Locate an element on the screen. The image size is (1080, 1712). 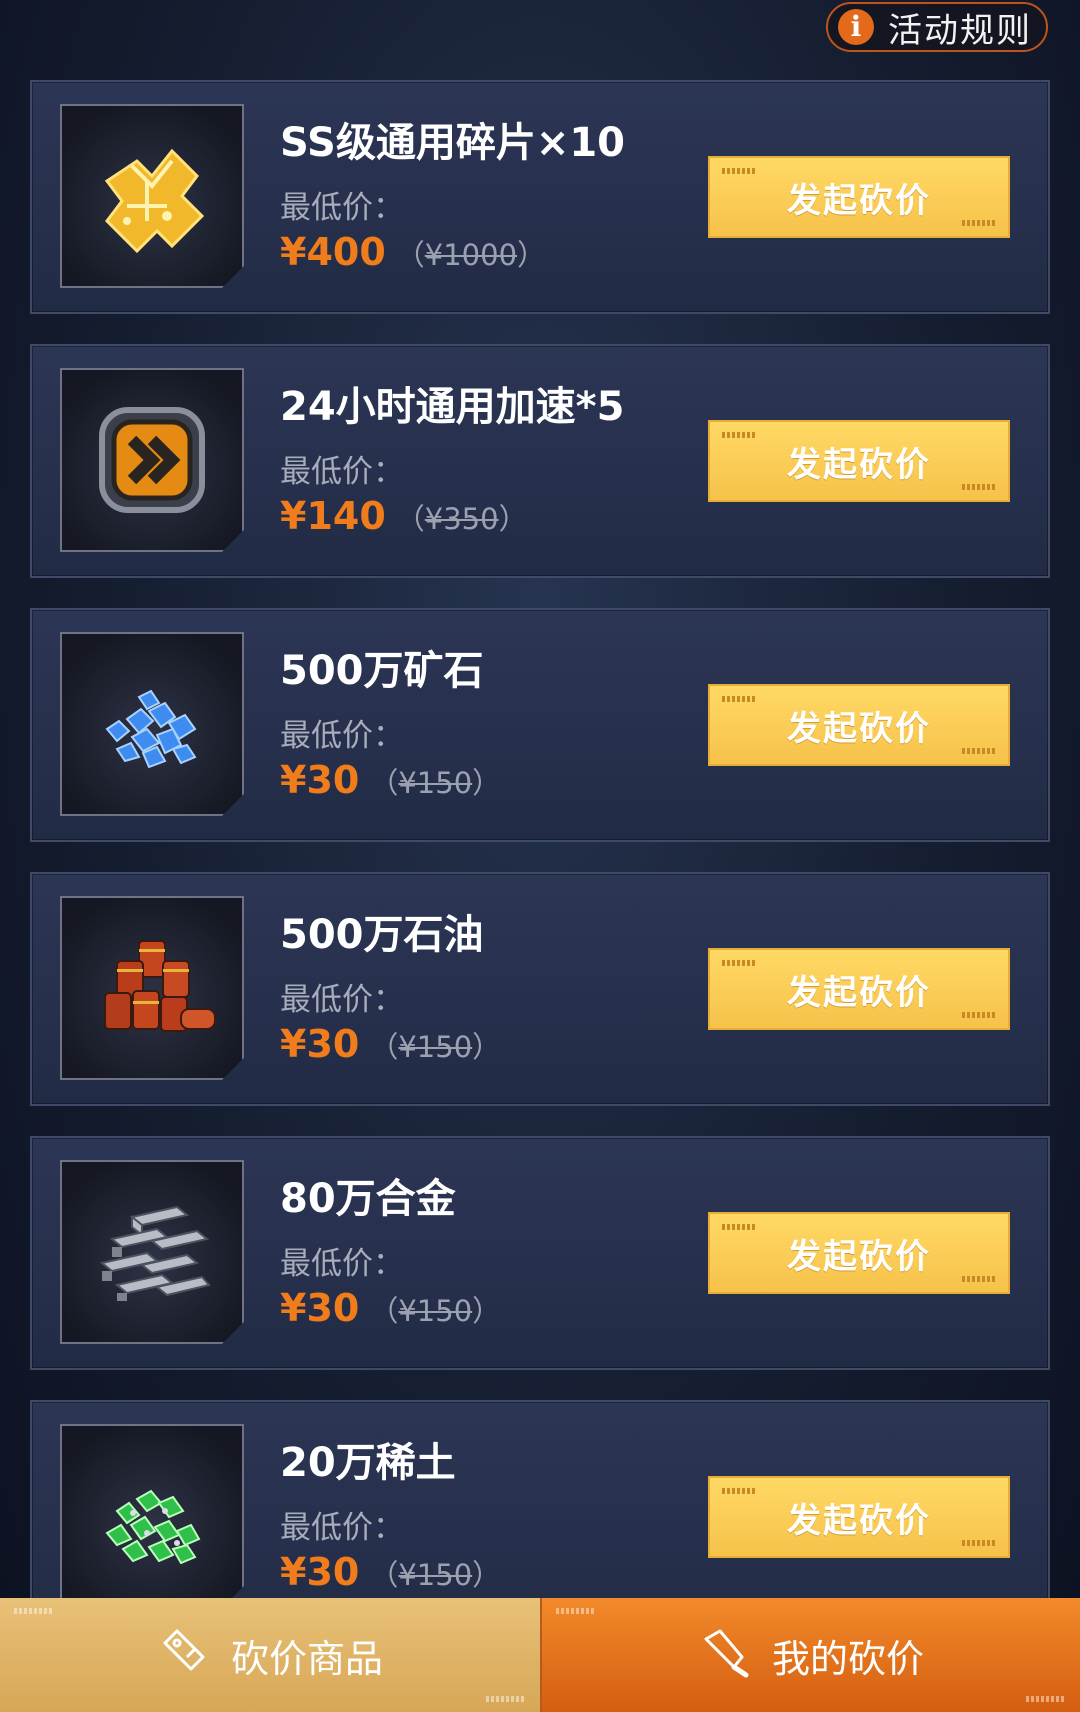
product-card: 500万矿石 最低价： ¥30 （¥150） 发起砍价 is located at coordinates (540, 725).